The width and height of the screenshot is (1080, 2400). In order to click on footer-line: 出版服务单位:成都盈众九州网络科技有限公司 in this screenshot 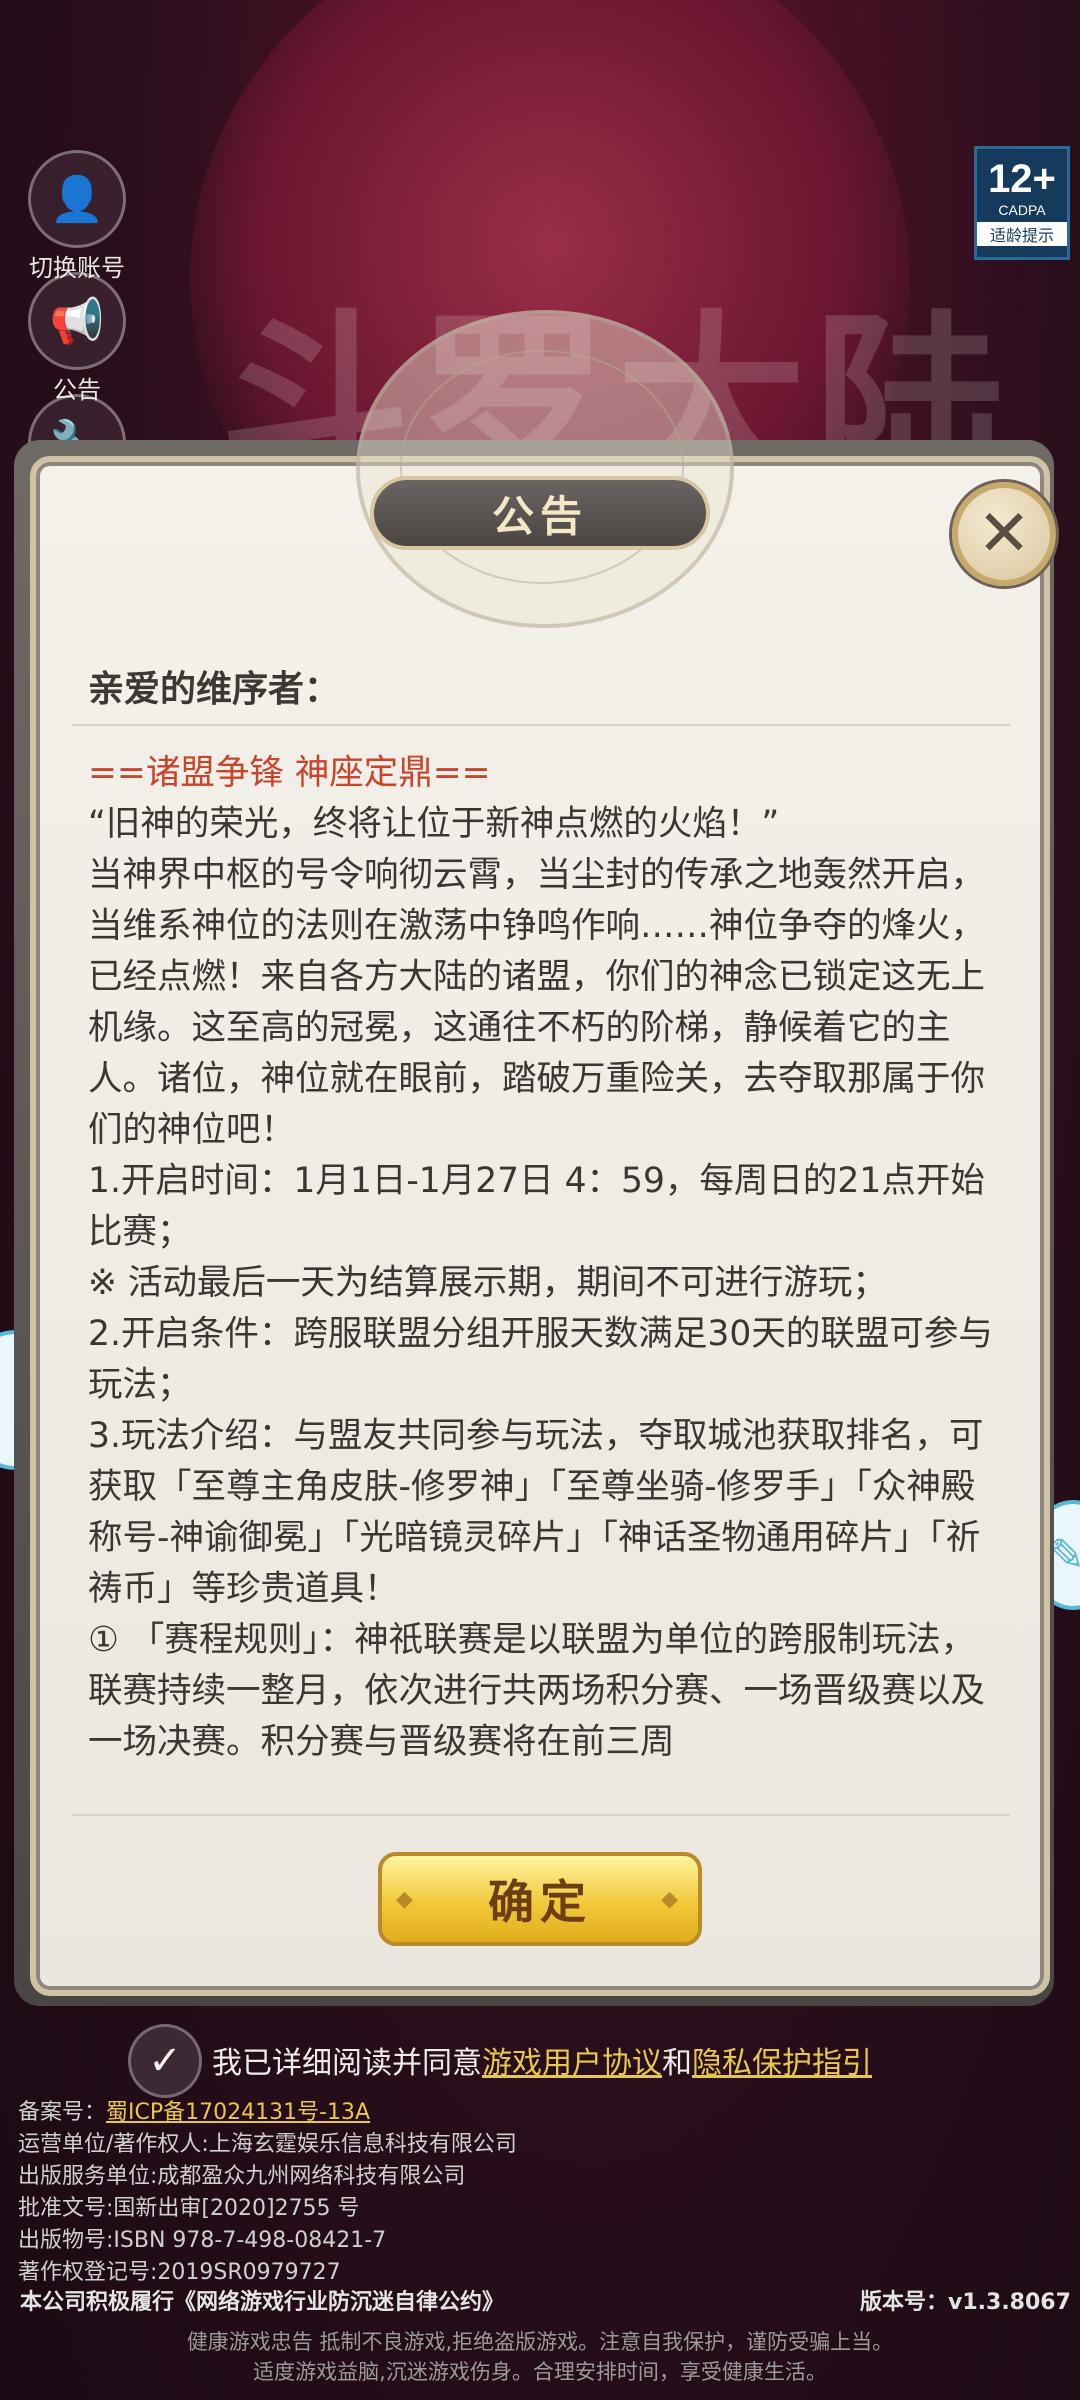, I will do `click(242, 2176)`.